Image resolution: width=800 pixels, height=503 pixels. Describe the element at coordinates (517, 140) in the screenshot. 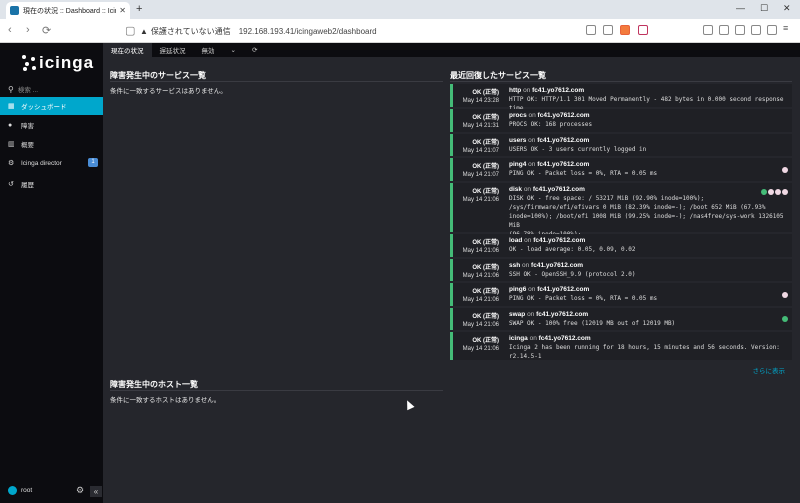

I see `service-name: users` at that location.